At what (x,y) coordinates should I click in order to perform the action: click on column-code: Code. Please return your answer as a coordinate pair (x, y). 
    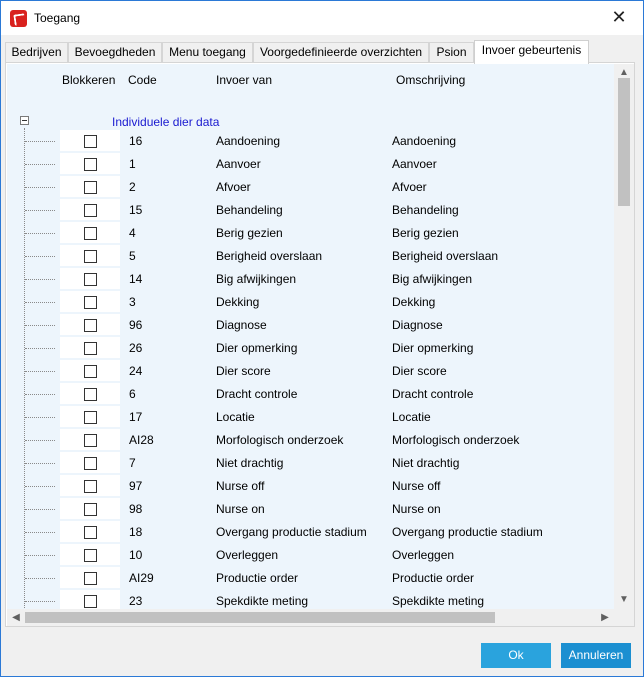
    Looking at the image, I should click on (142, 80).